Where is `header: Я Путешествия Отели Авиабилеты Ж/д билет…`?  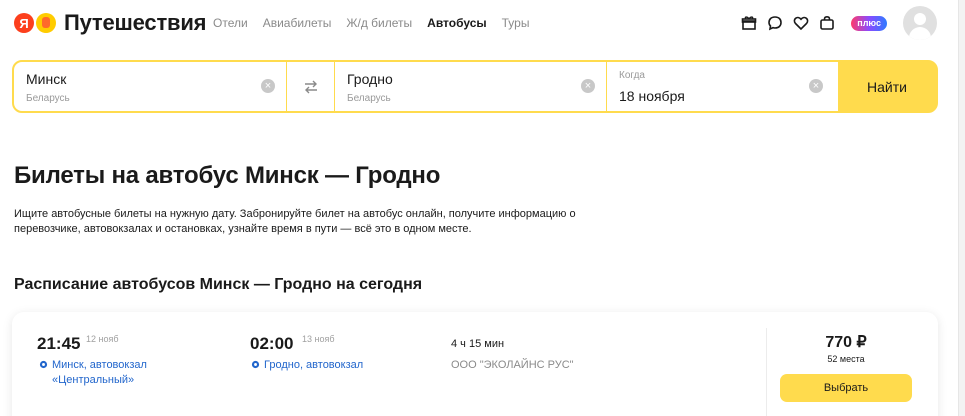 header: Я Путешествия Отели Авиабилеты Ж/д билет… is located at coordinates (482, 24).